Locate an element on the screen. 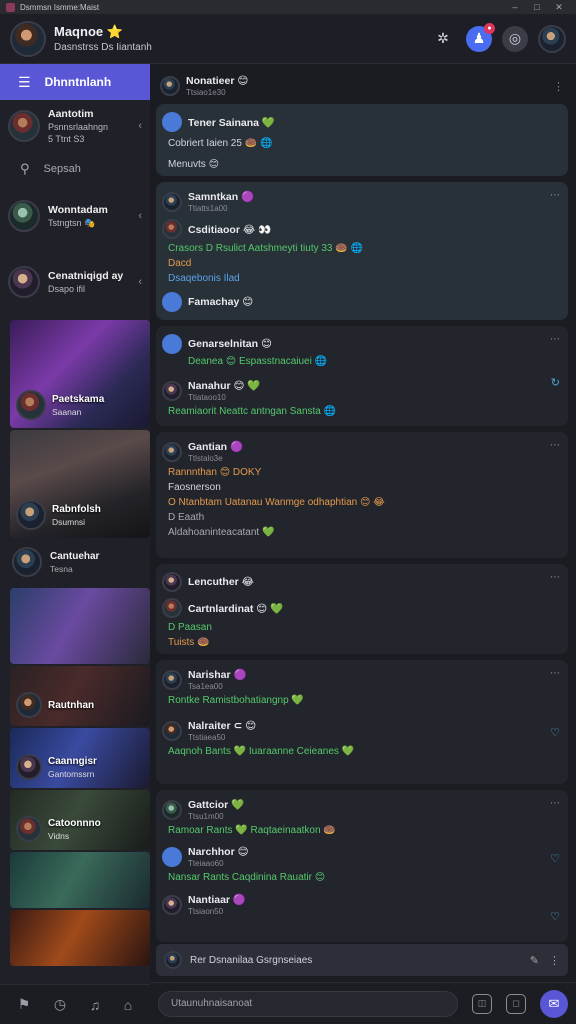 The image size is (576, 1024). post-author: Narchhor 😊 is located at coordinates (218, 852).